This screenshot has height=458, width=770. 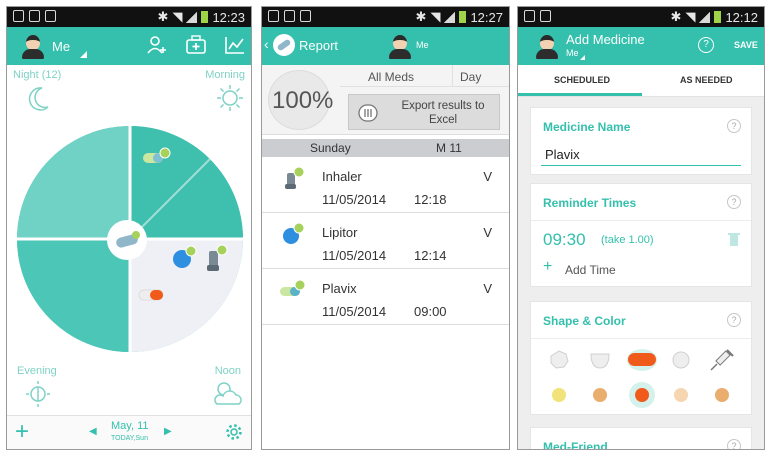 I want to click on export-excel-button: Export results to Excel, so click(x=424, y=112).